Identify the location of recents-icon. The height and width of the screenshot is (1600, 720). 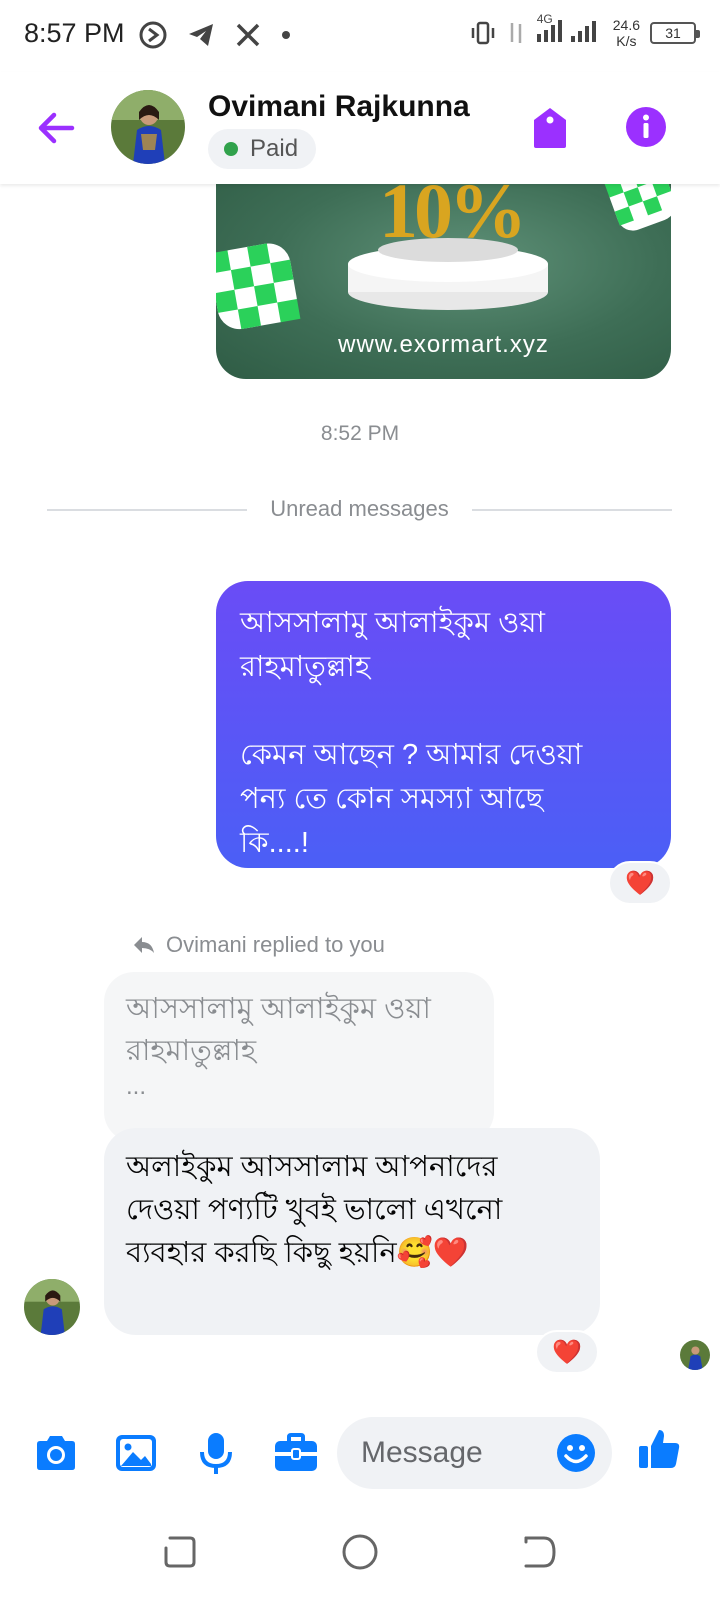
(180, 1552).